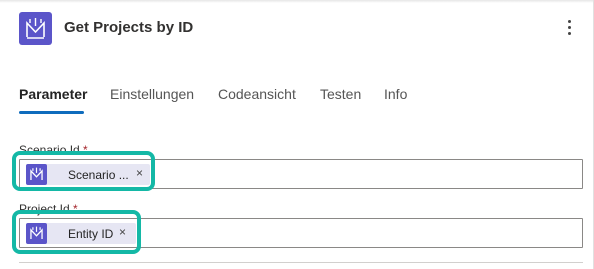 The height and width of the screenshot is (269, 594). What do you see at coordinates (44, 209) in the screenshot?
I see `project-id-label-text: Project Id` at bounding box center [44, 209].